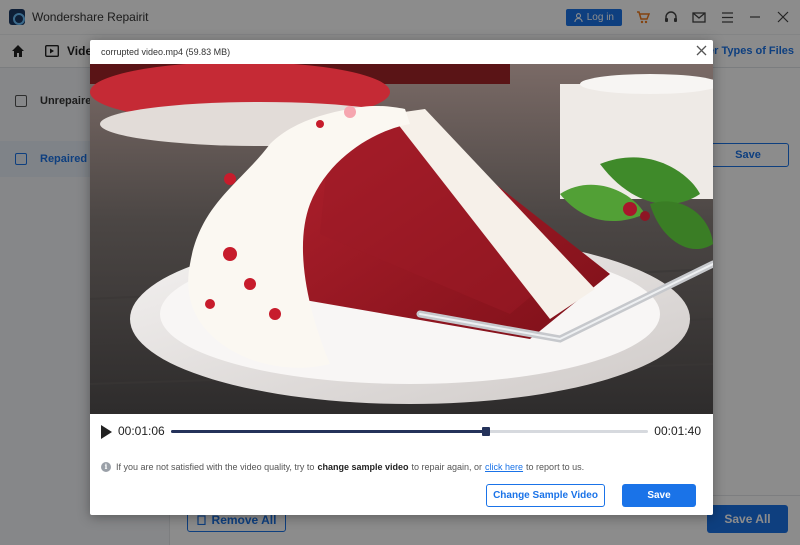 The width and height of the screenshot is (800, 545). Describe the element at coordinates (328, 431) in the screenshot. I see `progress-fill` at that location.